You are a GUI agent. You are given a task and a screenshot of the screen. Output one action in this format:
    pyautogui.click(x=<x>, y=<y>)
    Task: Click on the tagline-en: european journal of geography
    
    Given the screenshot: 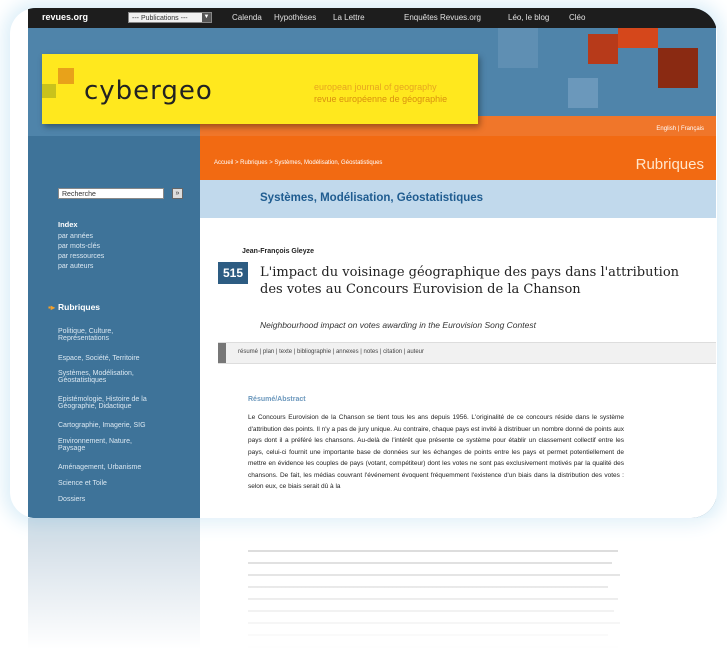 What is the action you would take?
    pyautogui.click(x=375, y=87)
    